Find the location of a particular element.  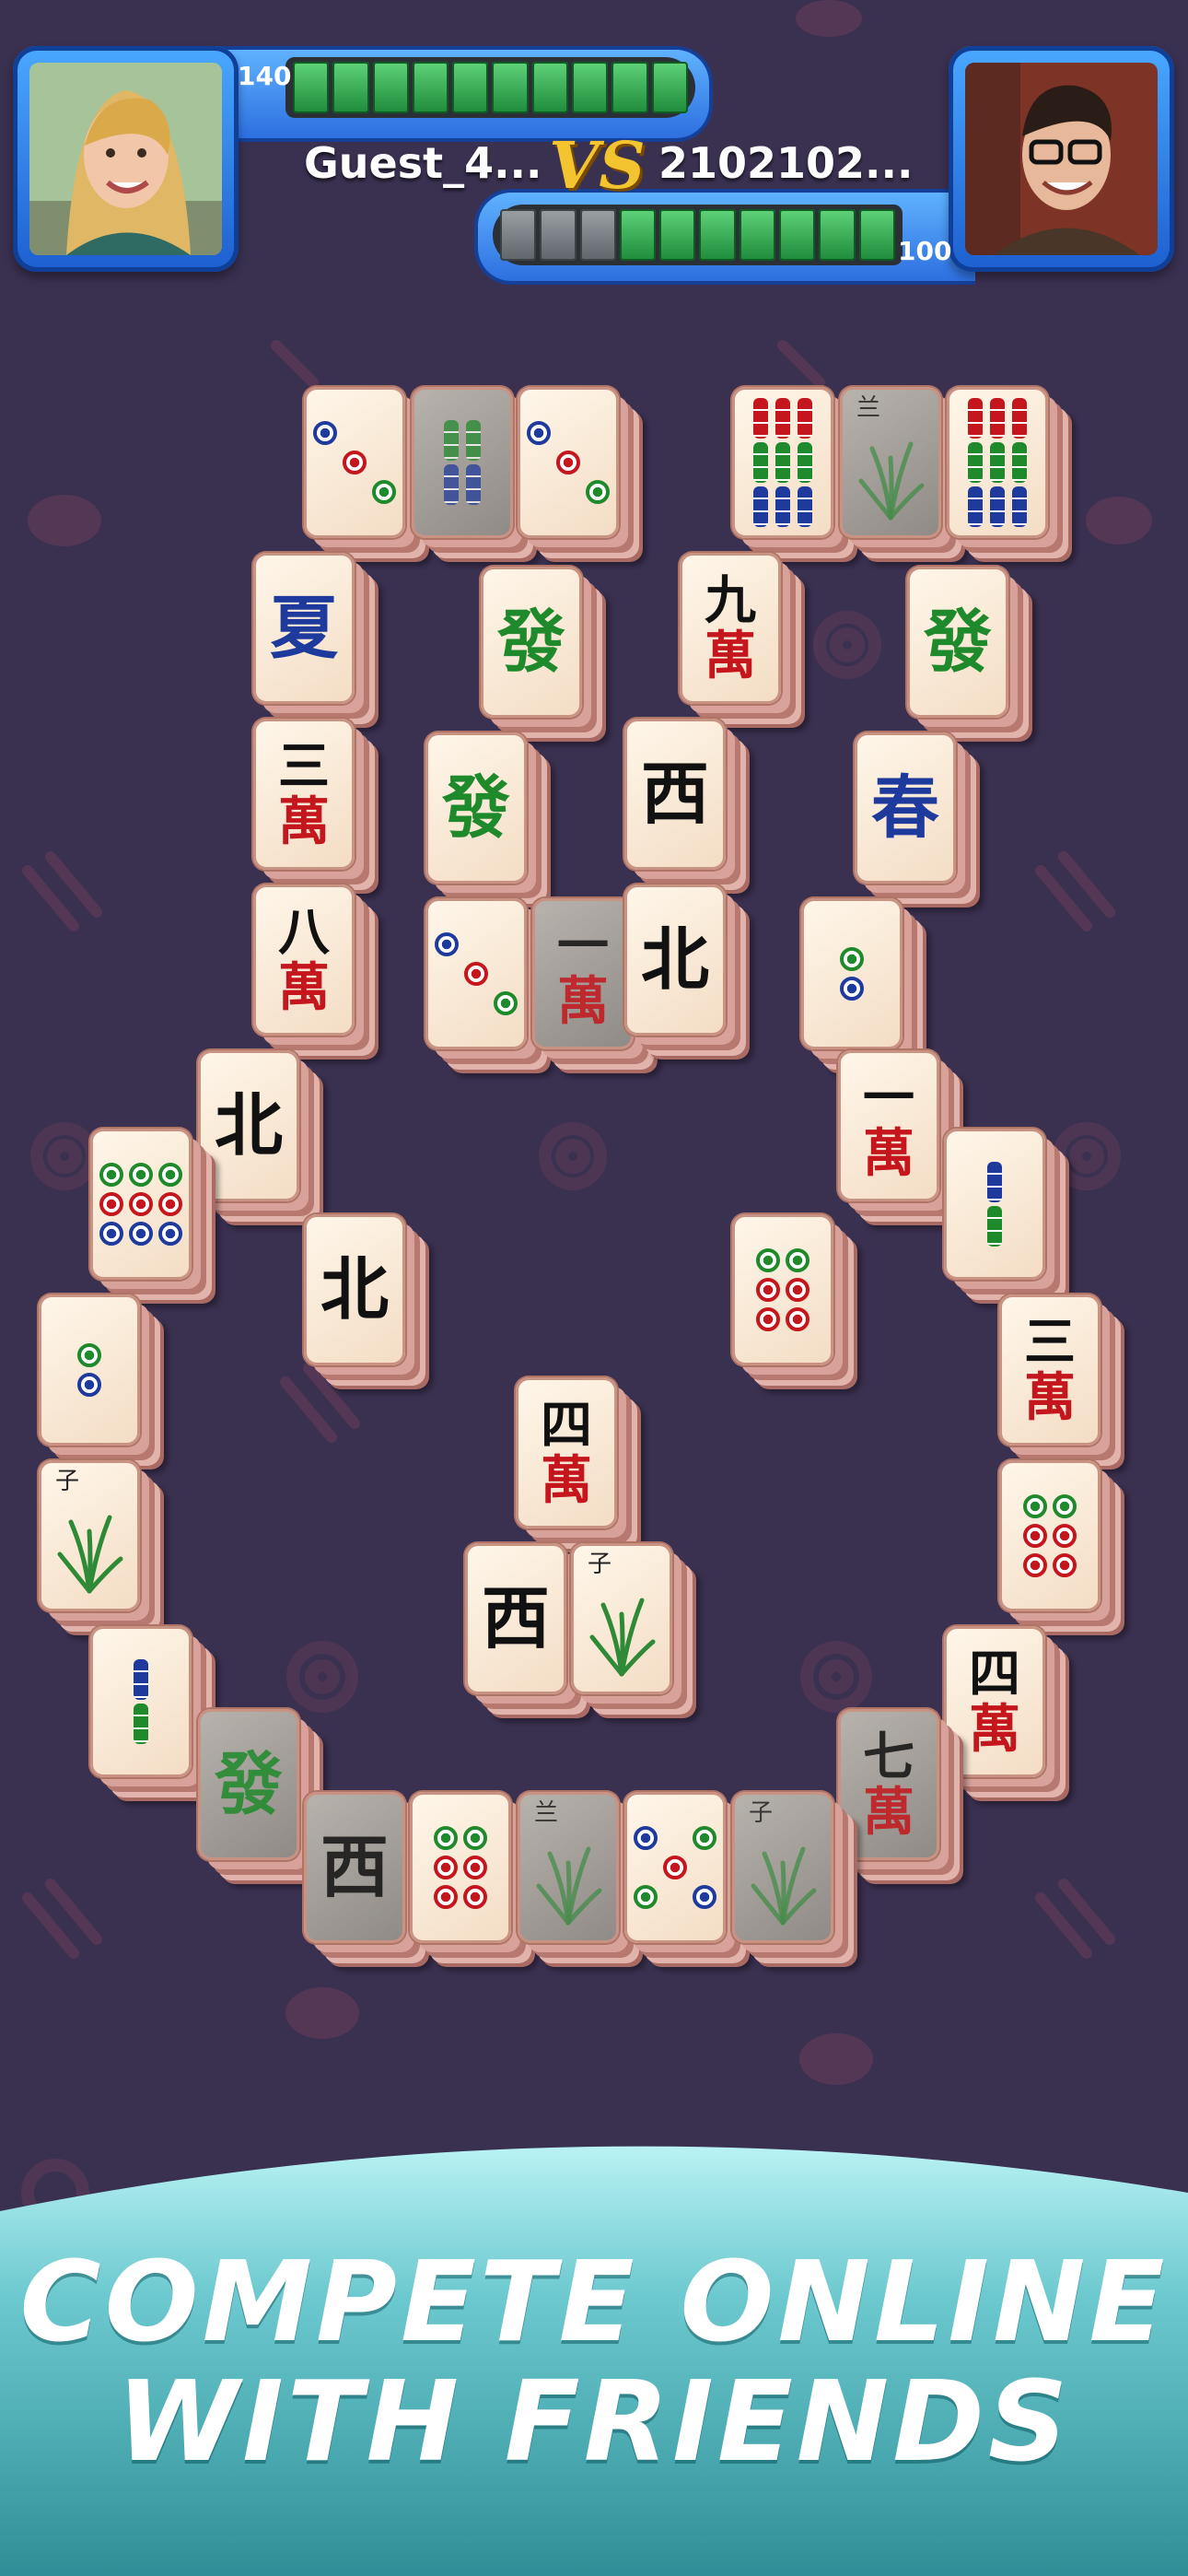

mahjong-tile: 夏 is located at coordinates (308, 633).